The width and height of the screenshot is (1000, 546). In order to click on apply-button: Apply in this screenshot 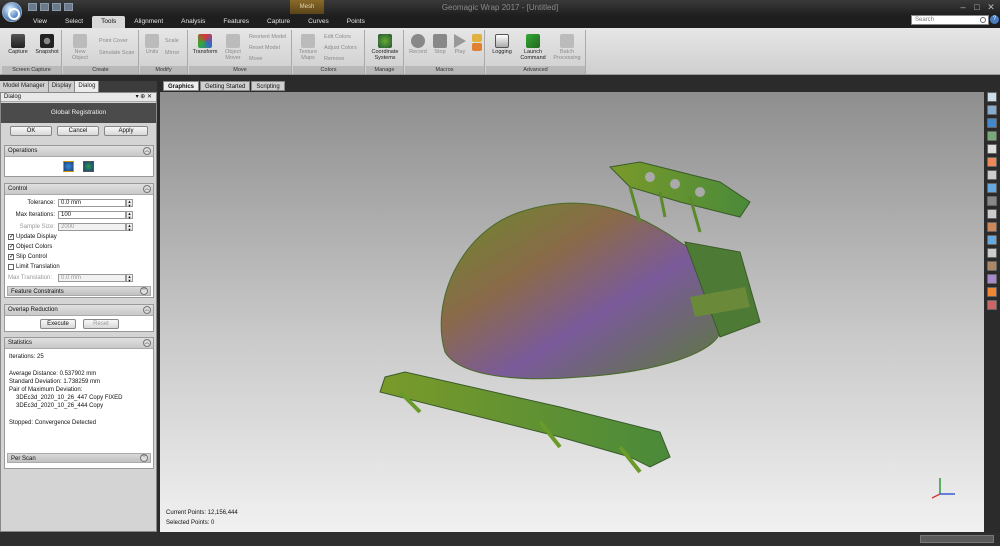, I will do `click(126, 131)`.